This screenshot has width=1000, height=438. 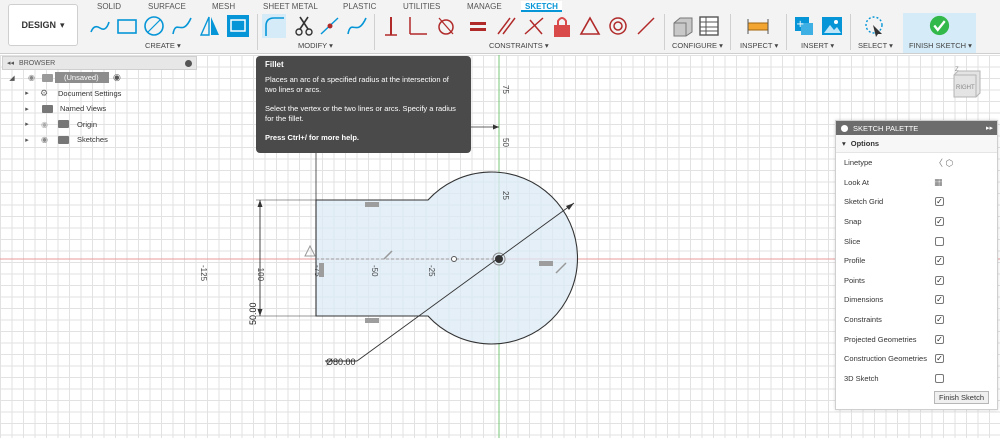 I want to click on palette-row-profile: Profile ✓, so click(x=916, y=261).